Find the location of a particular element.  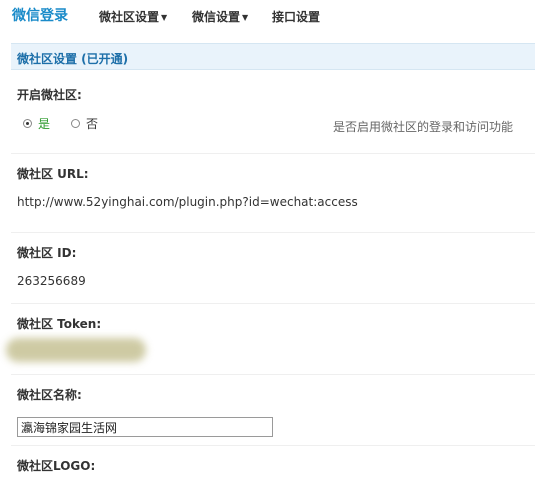

id-value: 263256689 is located at coordinates (51, 281).